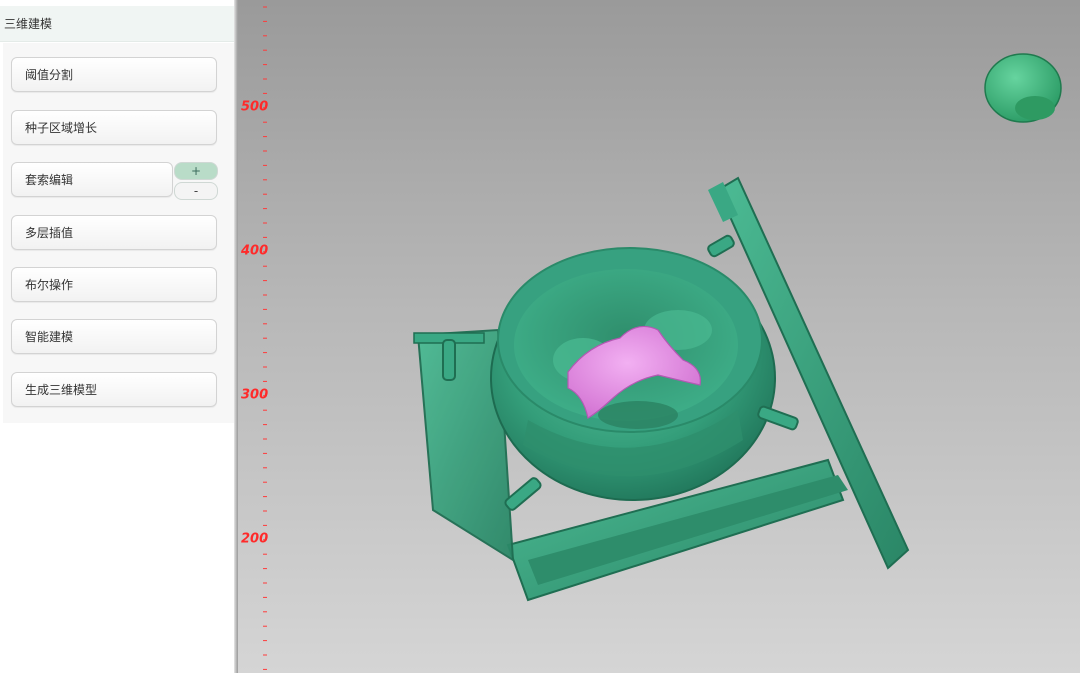  I want to click on lasso-minus-button: -, so click(196, 191).